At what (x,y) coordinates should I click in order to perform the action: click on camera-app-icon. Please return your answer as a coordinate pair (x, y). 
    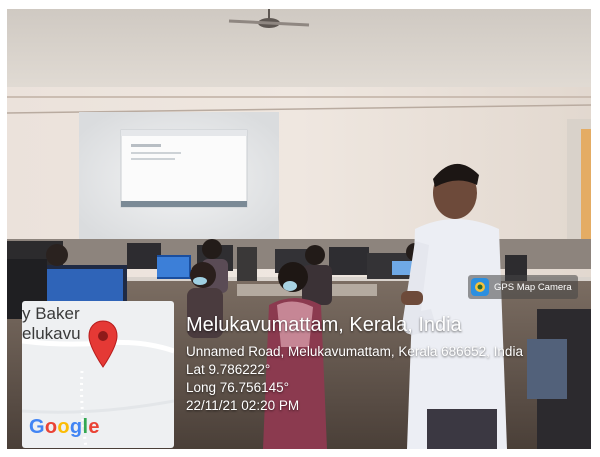
    Looking at the image, I should click on (480, 287).